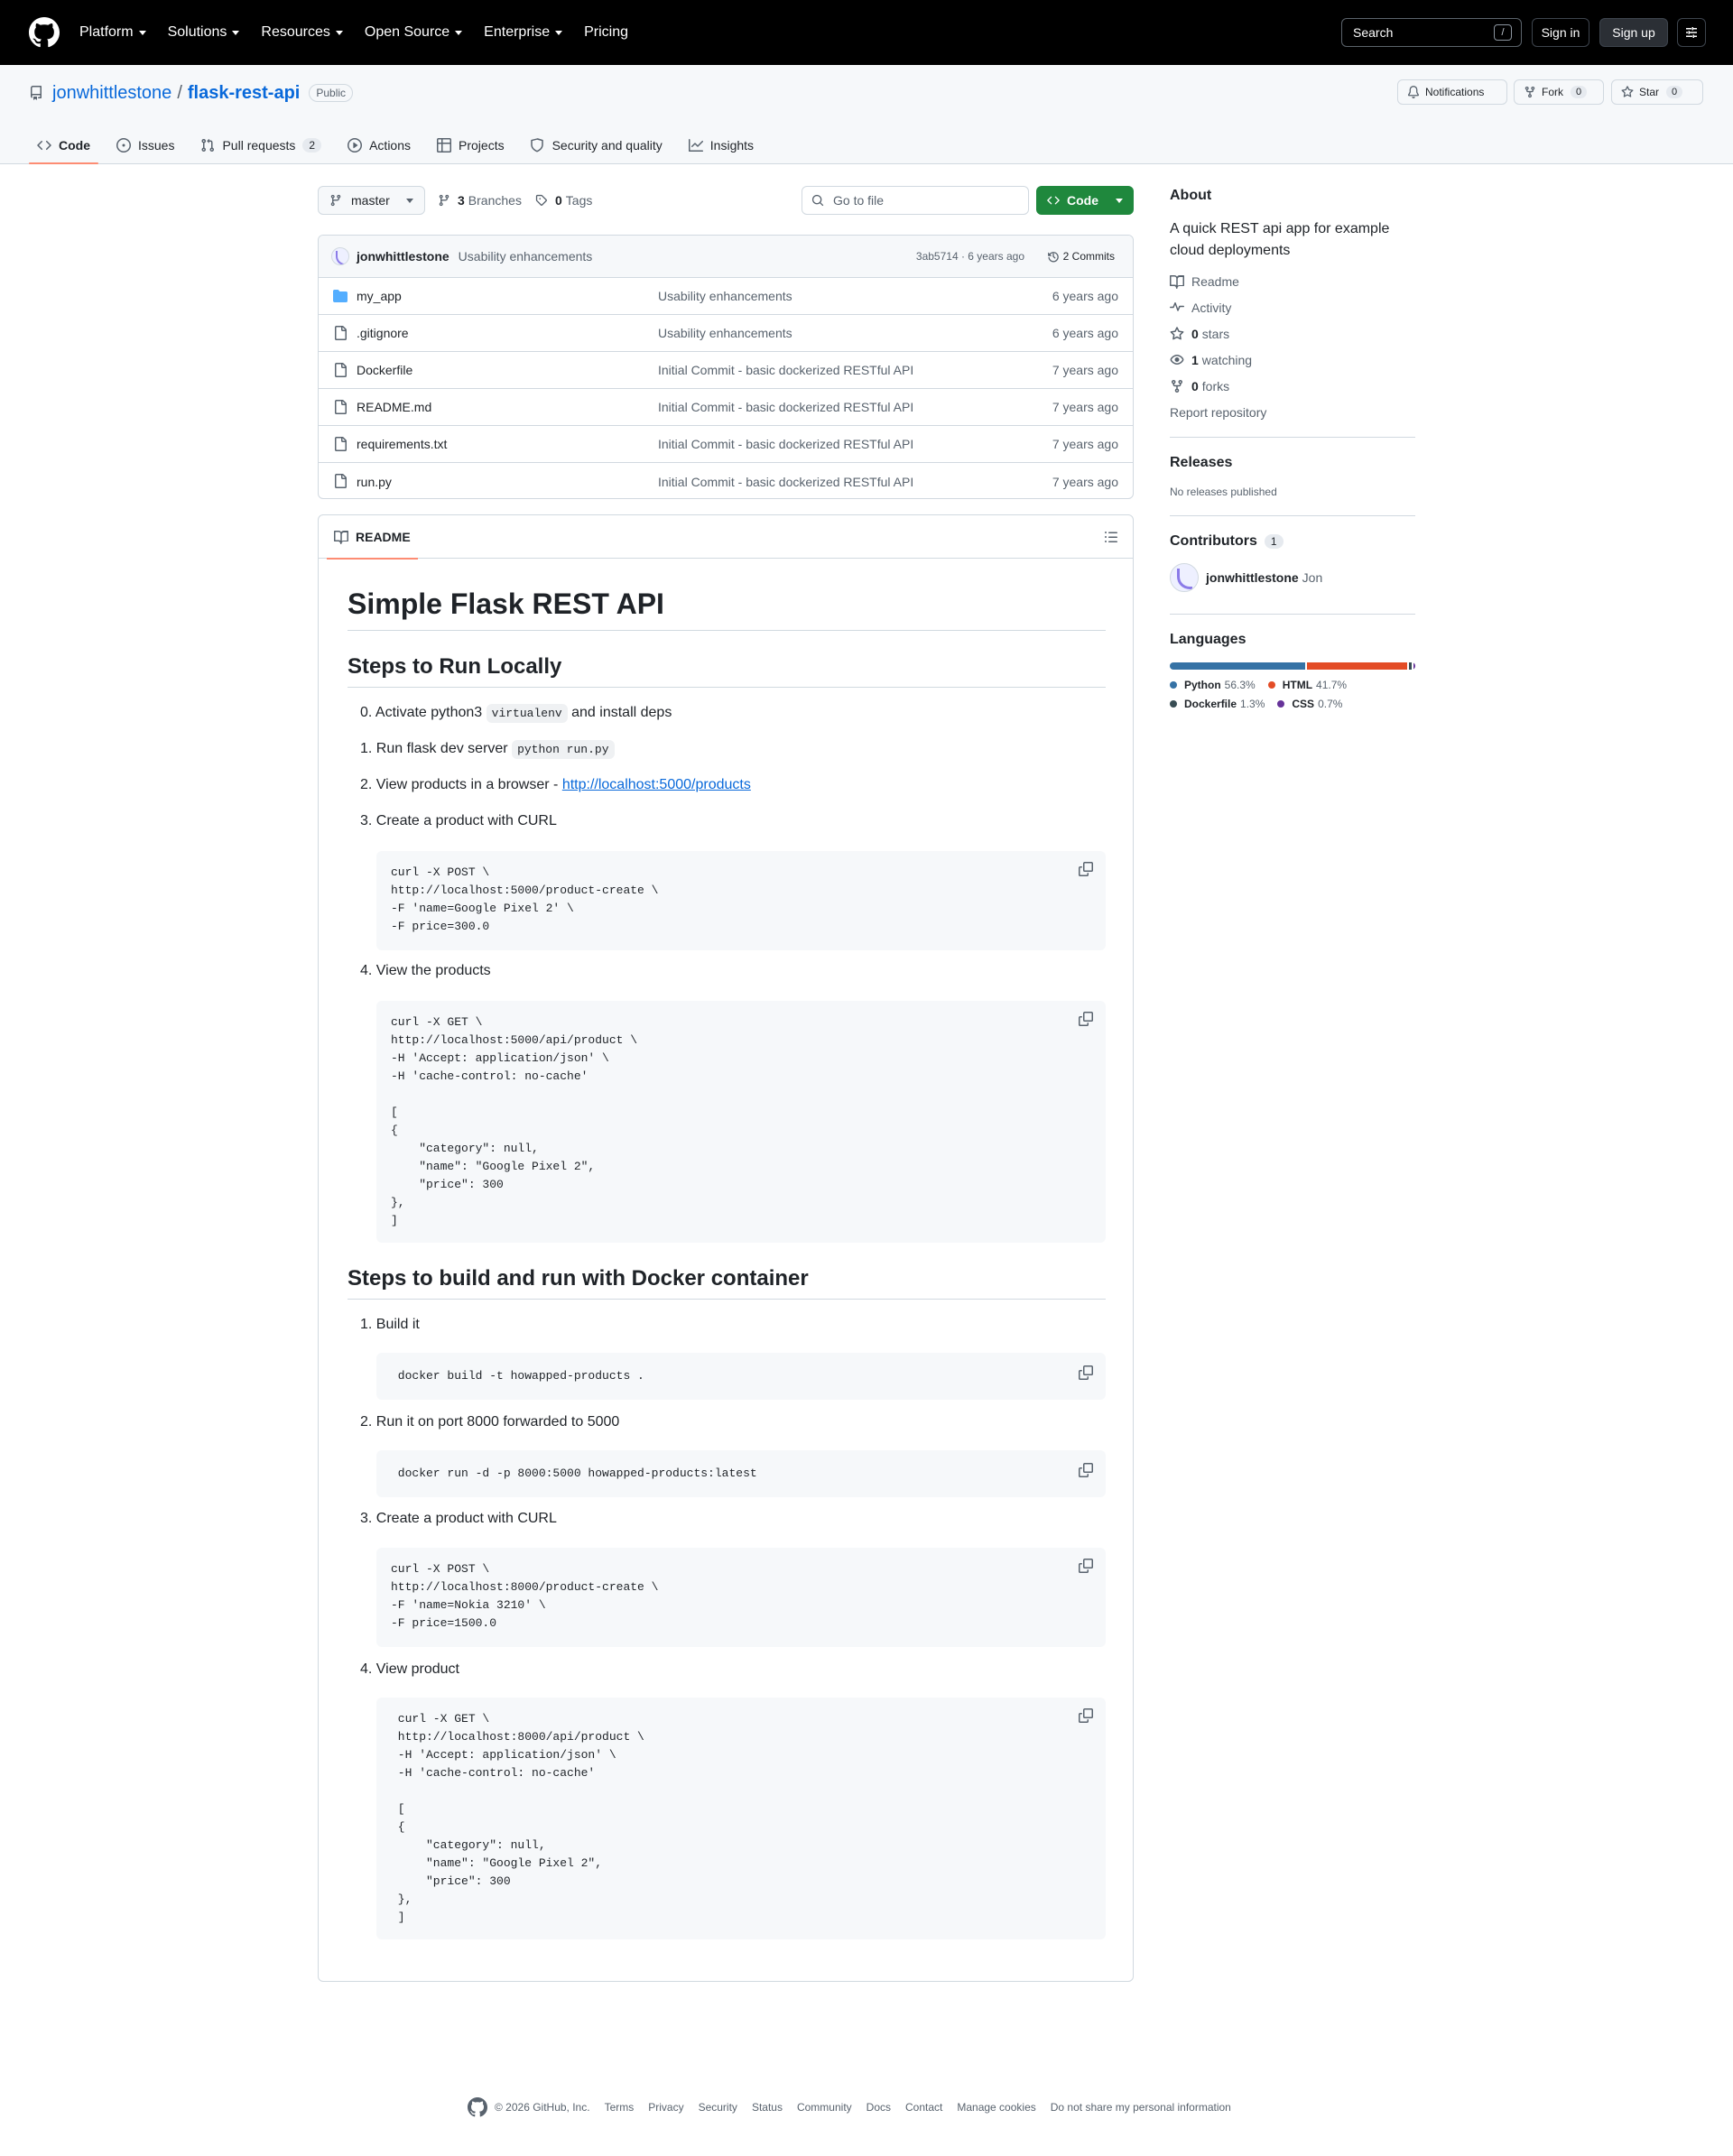 Image resolution: width=1733 pixels, height=2156 pixels. I want to click on commit-meta: 3ab5714 · 6 years ago, so click(970, 256).